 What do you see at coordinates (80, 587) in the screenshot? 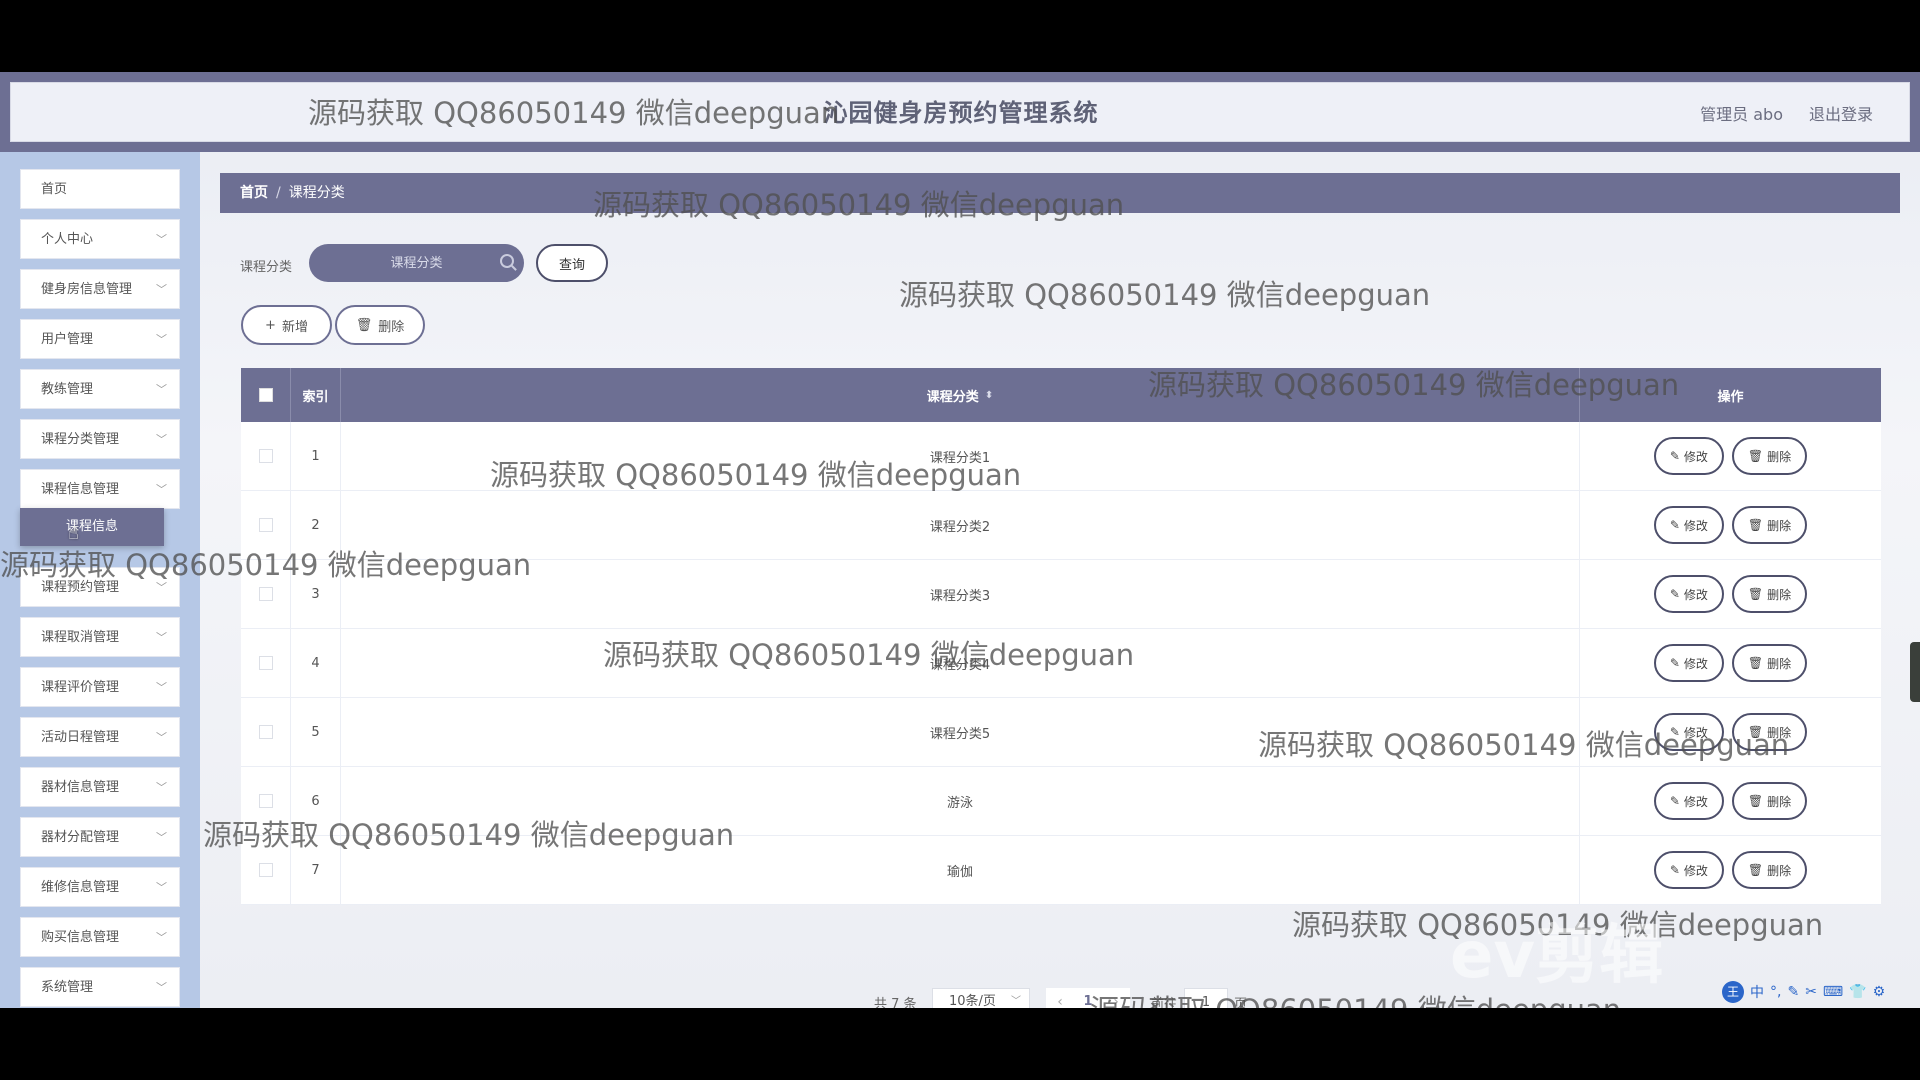
I see `sidebar-item-label: 课程预约管理` at bounding box center [80, 587].